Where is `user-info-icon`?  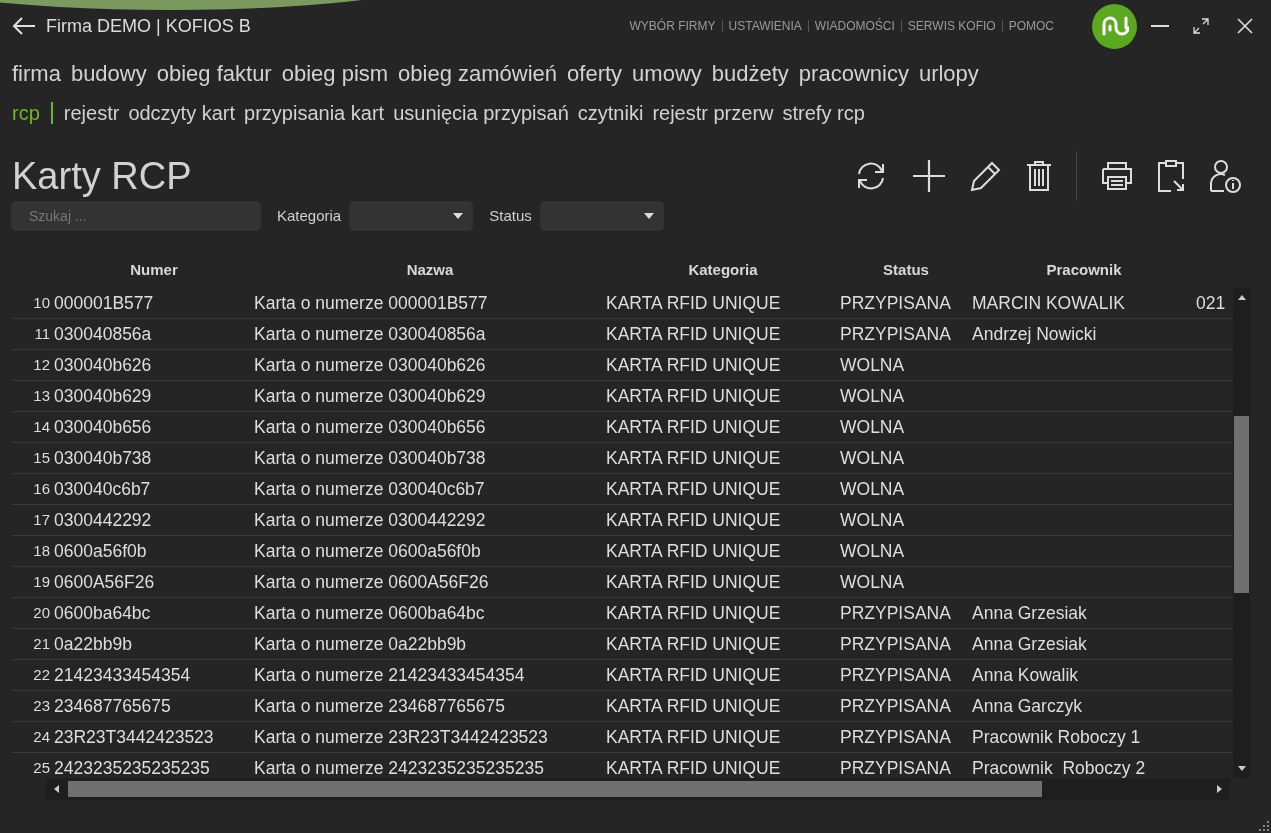
user-info-icon is located at coordinates (1225, 176).